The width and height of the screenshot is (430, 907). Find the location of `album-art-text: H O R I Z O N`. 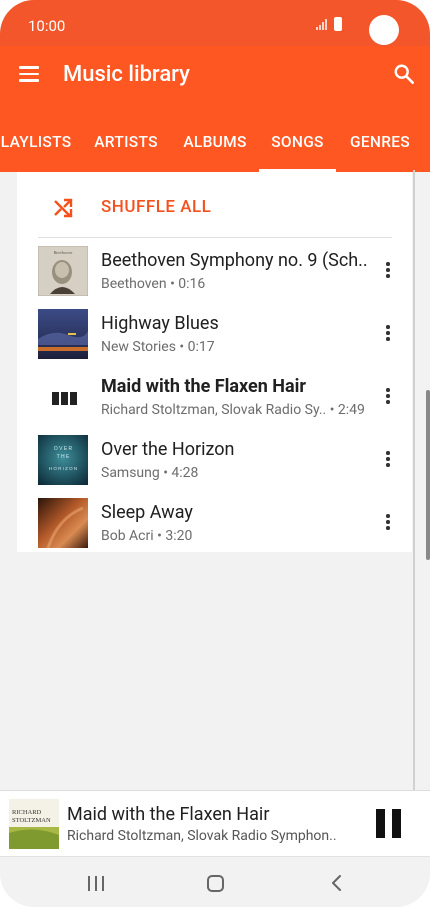

album-art-text: H O R I Z O N is located at coordinates (63, 468).